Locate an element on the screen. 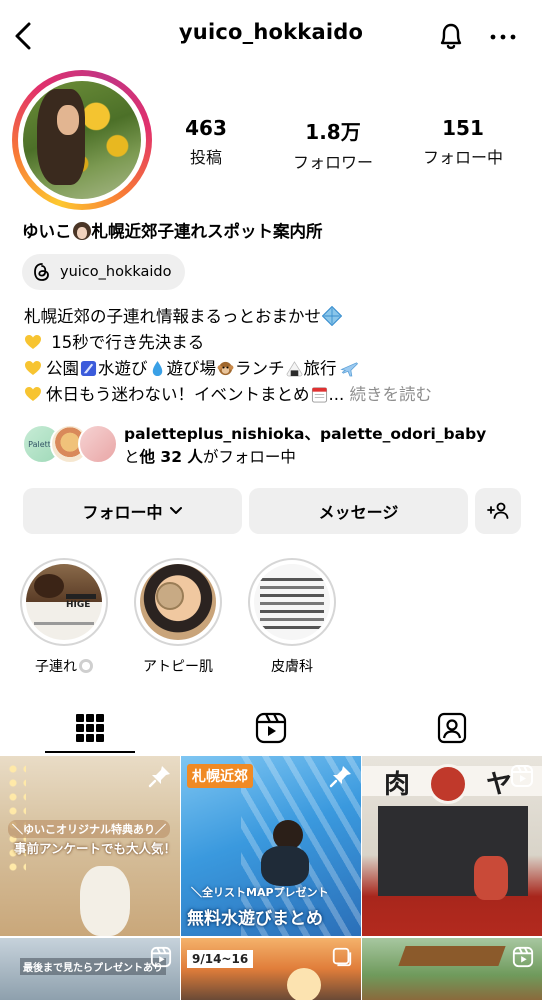 The width and height of the screenshot is (542, 1000). monkey-emoji-icon is located at coordinates (225, 368).